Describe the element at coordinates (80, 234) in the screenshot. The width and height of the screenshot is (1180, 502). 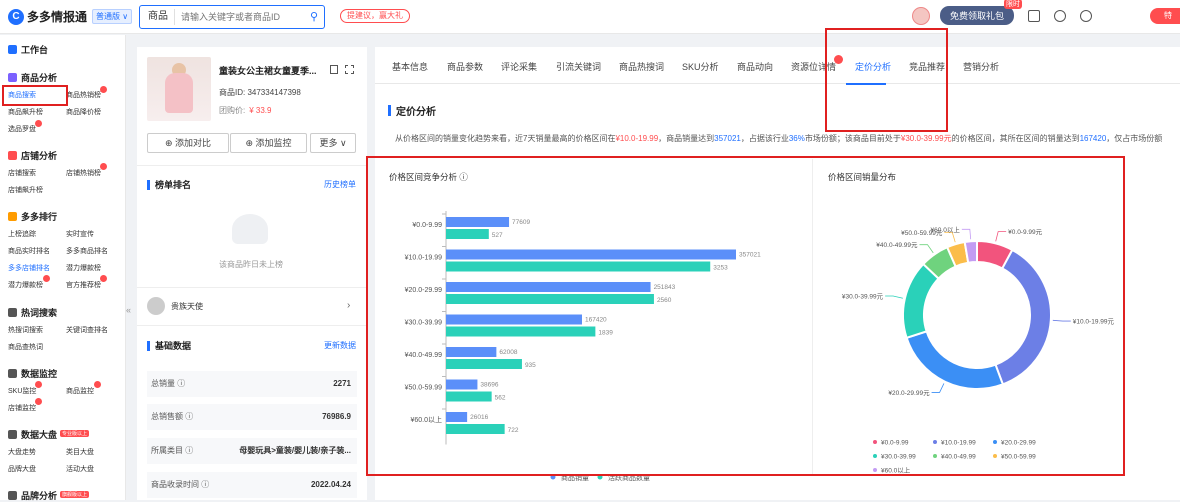
I see `sidebar-item-realtime: 实时宣传` at that location.